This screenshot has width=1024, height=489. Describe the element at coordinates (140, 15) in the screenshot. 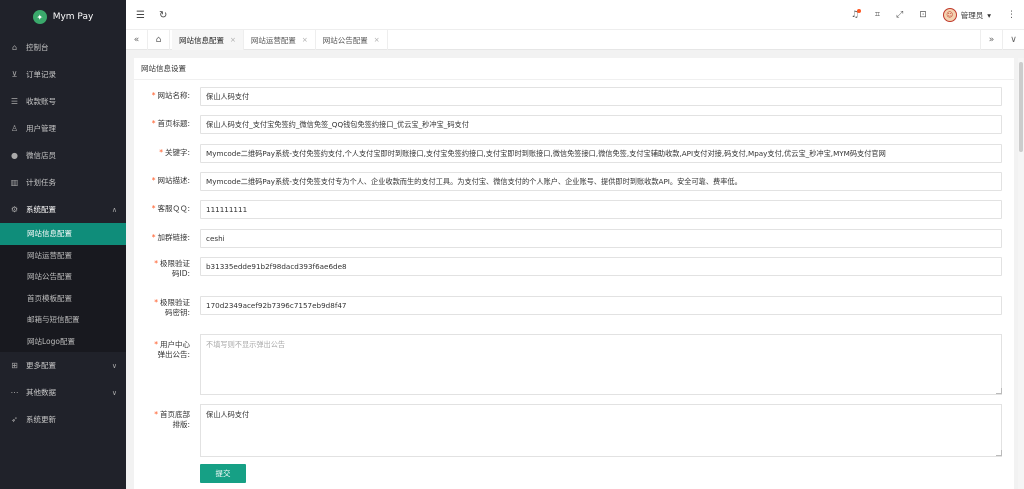

I see `menu-toggle-icon: ☰` at that location.